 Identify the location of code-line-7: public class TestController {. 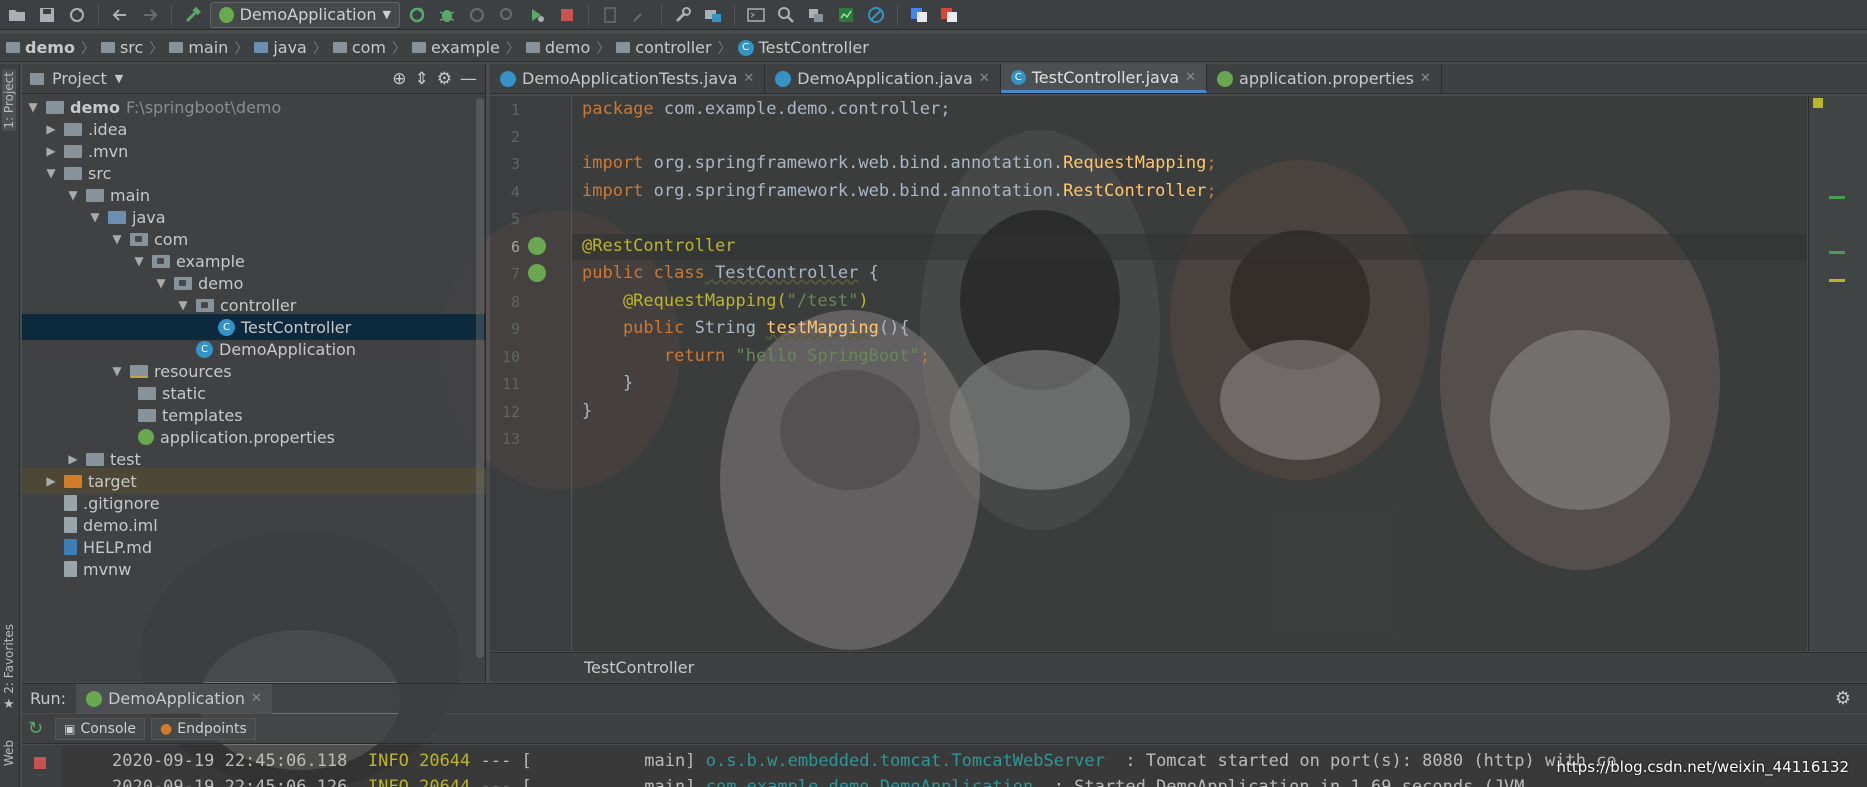
(730, 273).